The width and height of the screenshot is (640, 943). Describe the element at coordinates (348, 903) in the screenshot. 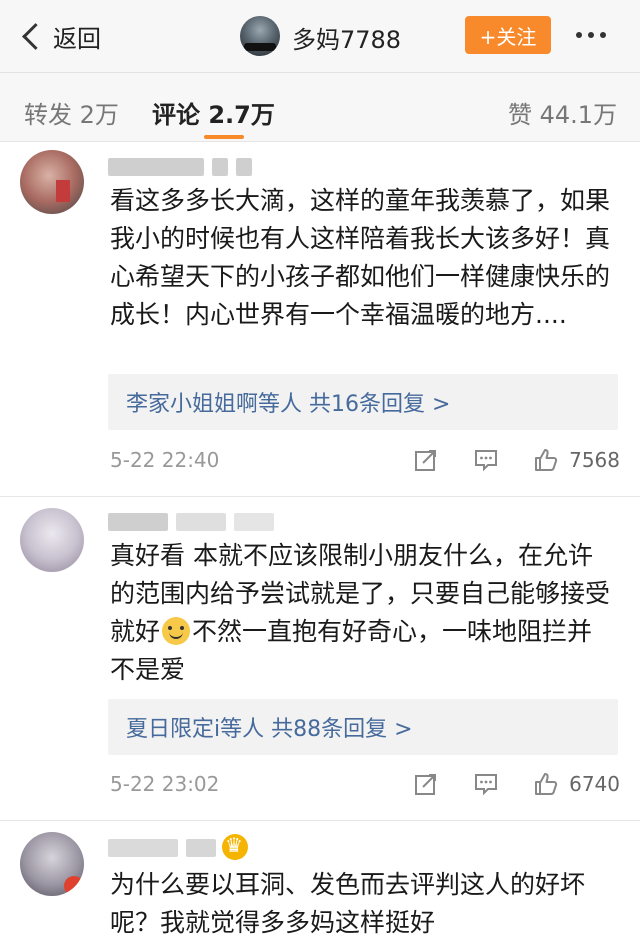

I see `comment-text: 为什么要以耳洞、发色而去评判这人的好坏呢？我就觉得多多妈这样挺好` at that location.